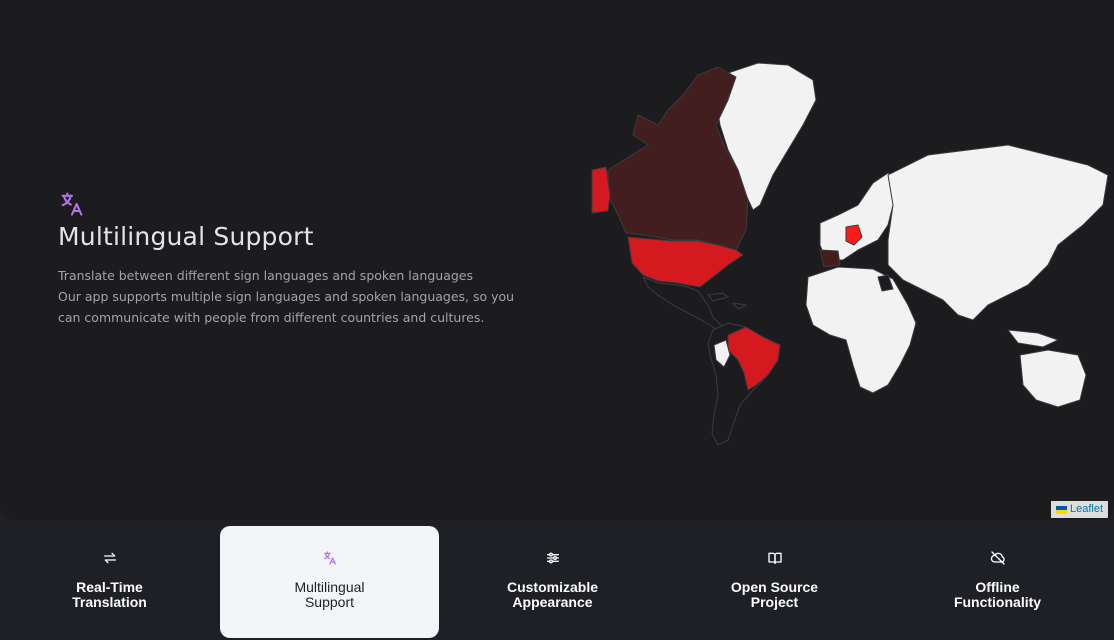 This screenshot has width=1114, height=640. I want to click on arrows-exchange-icon, so click(109, 558).